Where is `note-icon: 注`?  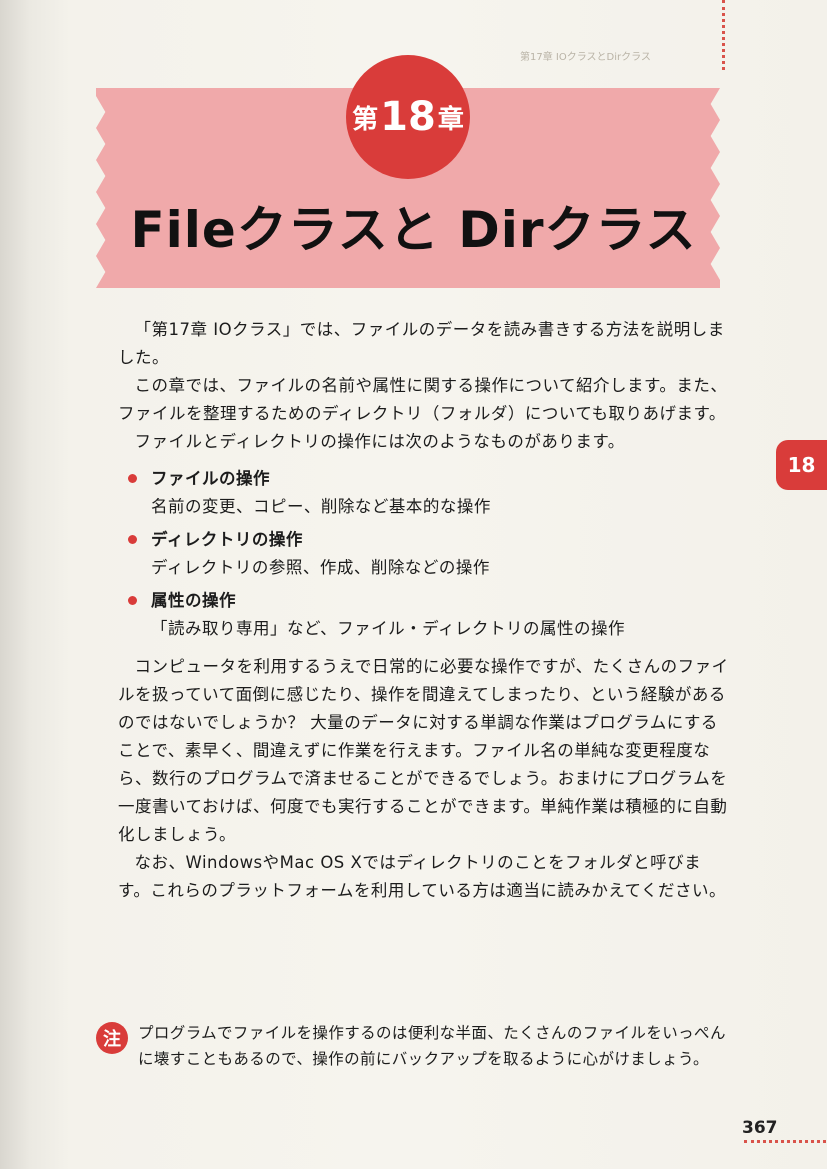
note-icon: 注 is located at coordinates (112, 1038).